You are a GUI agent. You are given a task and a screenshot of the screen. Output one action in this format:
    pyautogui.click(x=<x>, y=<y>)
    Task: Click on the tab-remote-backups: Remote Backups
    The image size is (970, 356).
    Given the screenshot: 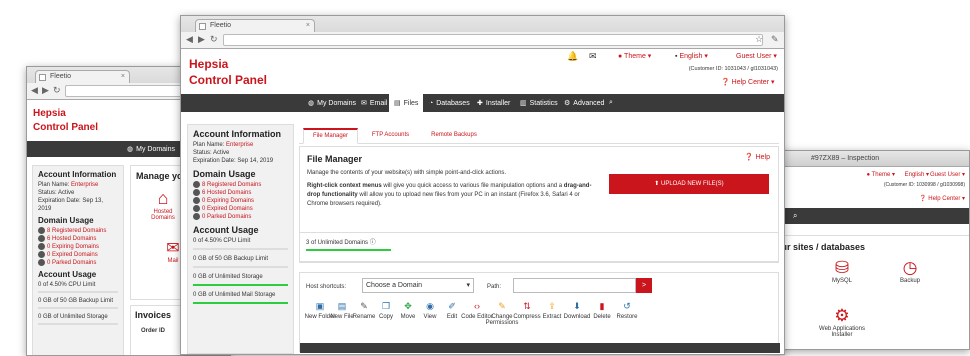 What is the action you would take?
    pyautogui.click(x=454, y=135)
    